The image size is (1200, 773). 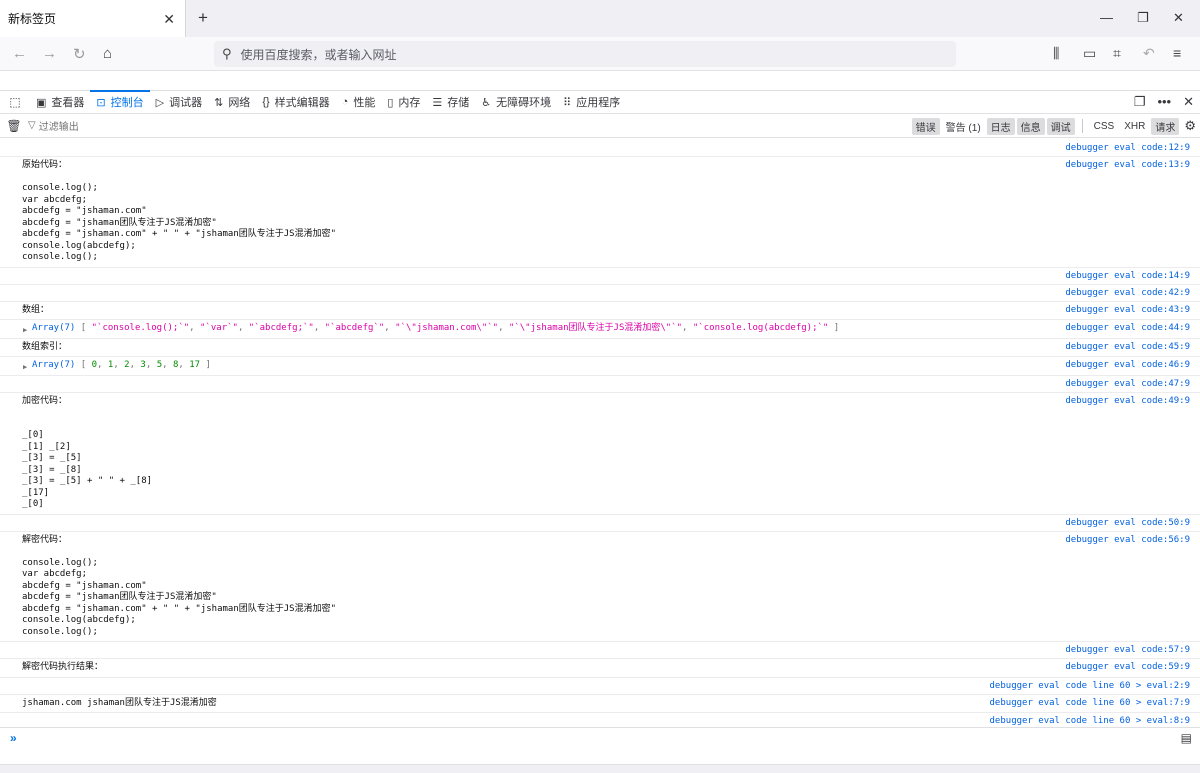 What do you see at coordinates (107, 53) in the screenshot?
I see `home-icon: ⌂` at bounding box center [107, 53].